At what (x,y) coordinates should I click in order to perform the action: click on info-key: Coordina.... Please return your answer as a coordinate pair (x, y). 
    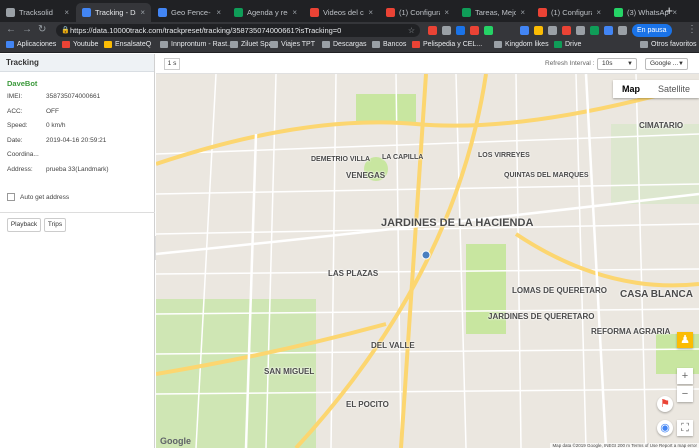
    Looking at the image, I should click on (23, 154).